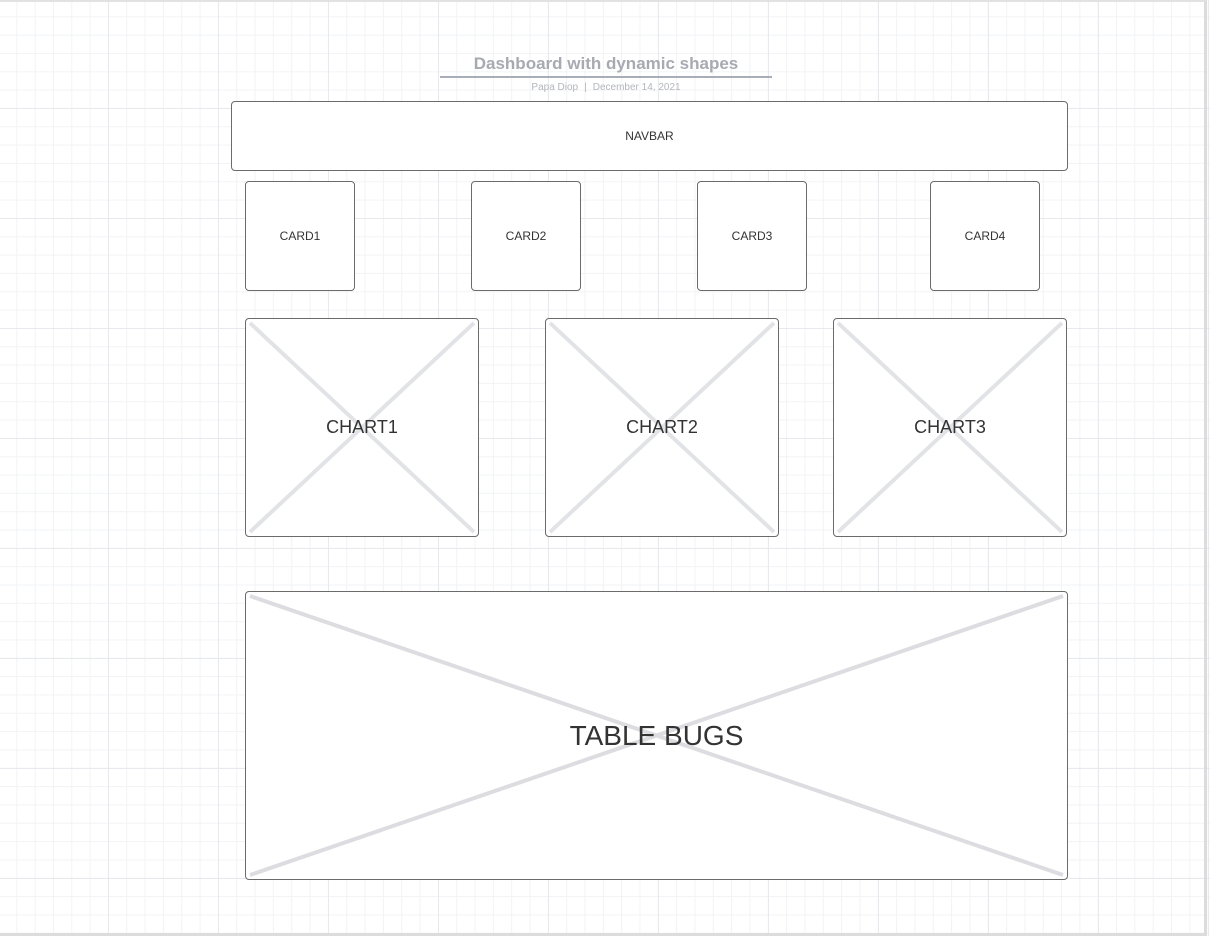 The width and height of the screenshot is (1210, 936). I want to click on chart-label: CHART2, so click(662, 427).